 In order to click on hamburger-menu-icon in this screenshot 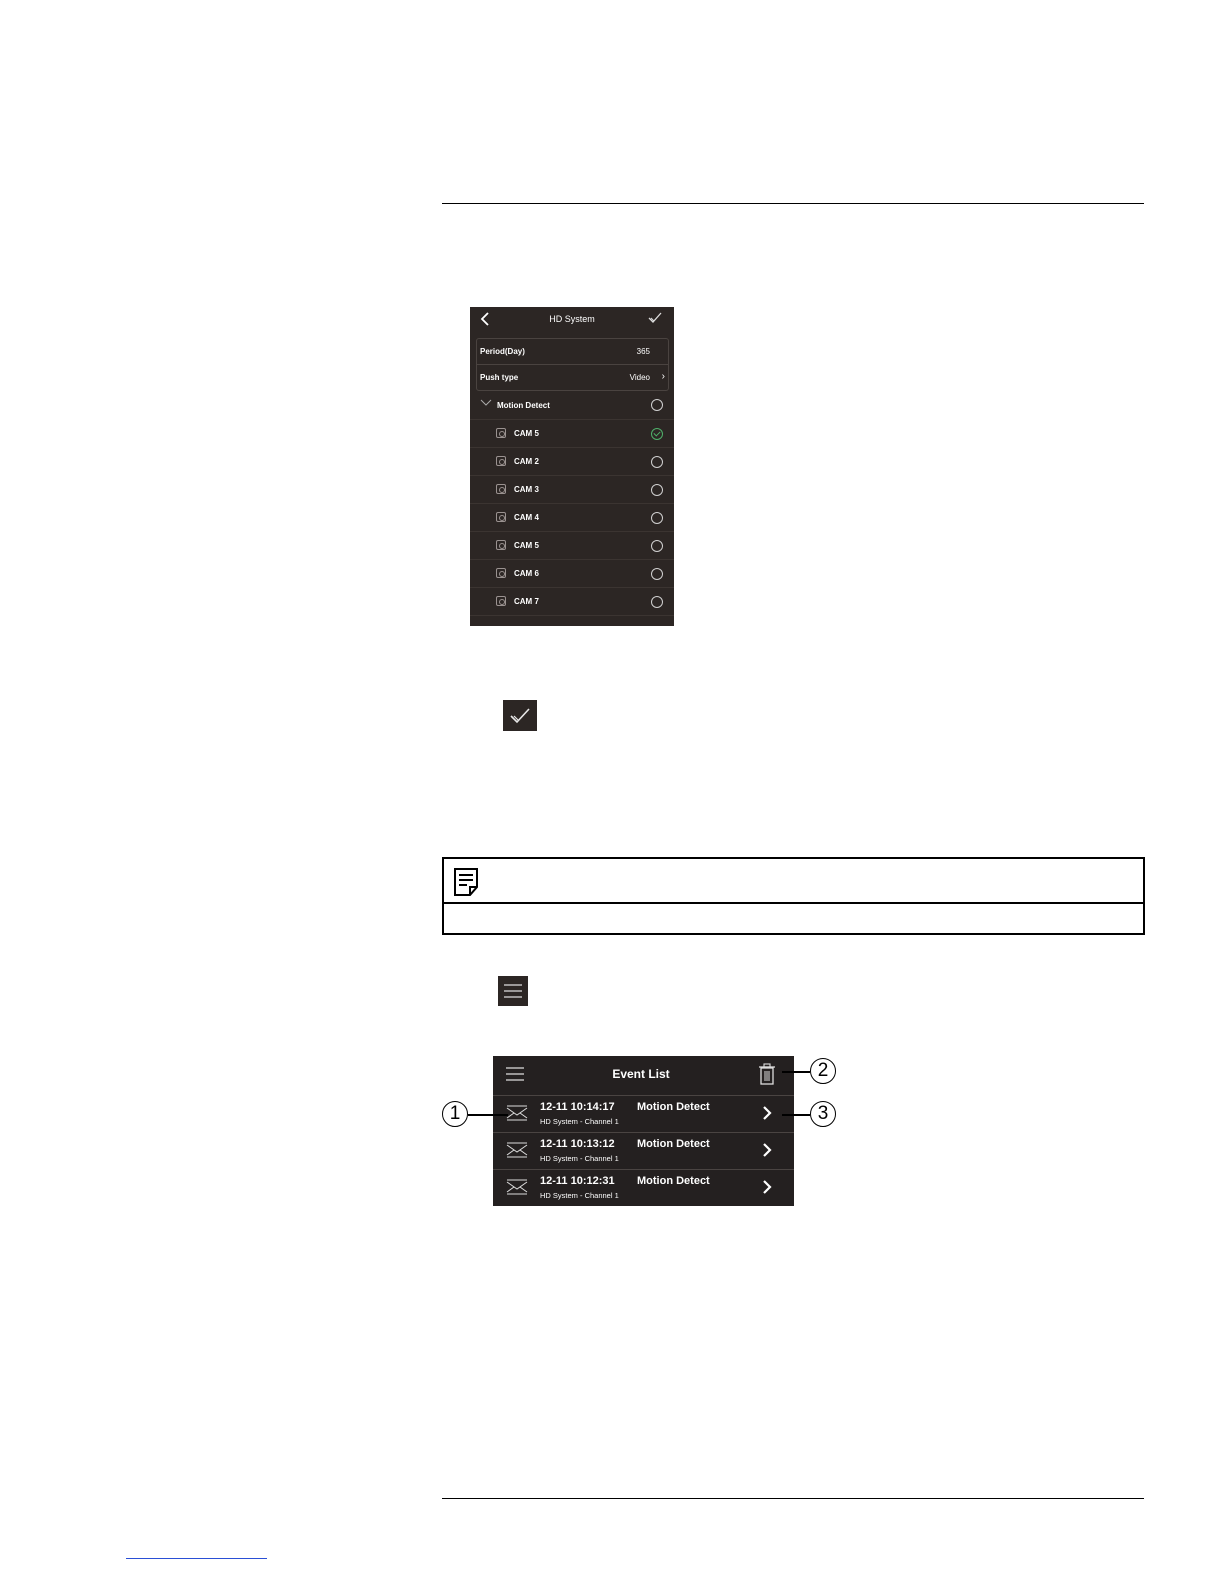, I will do `click(513, 991)`.